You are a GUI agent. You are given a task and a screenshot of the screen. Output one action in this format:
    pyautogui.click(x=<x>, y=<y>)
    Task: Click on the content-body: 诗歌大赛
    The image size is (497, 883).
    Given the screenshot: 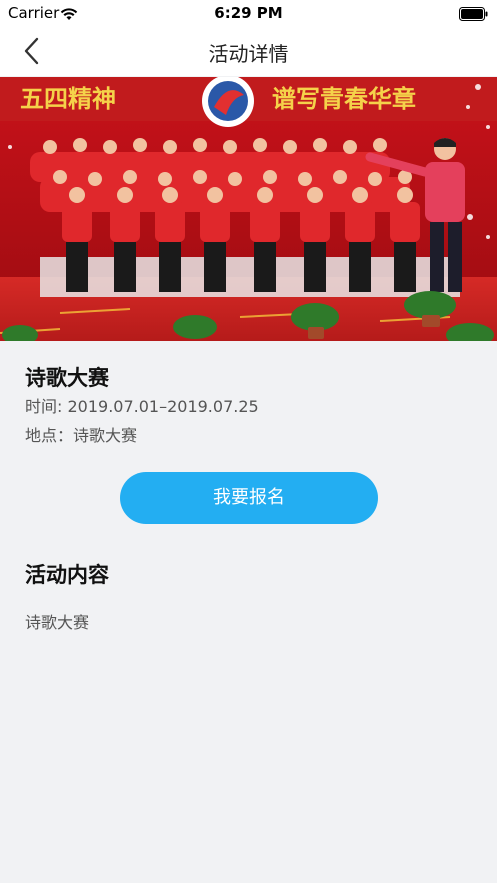 What is the action you would take?
    pyautogui.click(x=57, y=622)
    